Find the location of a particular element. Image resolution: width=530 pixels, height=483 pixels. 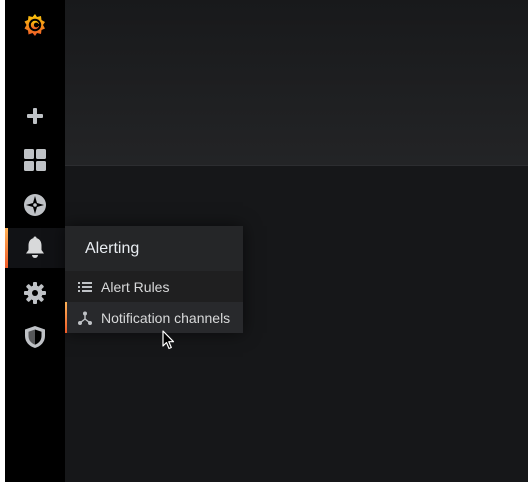

plus-icon is located at coordinates (35, 116).